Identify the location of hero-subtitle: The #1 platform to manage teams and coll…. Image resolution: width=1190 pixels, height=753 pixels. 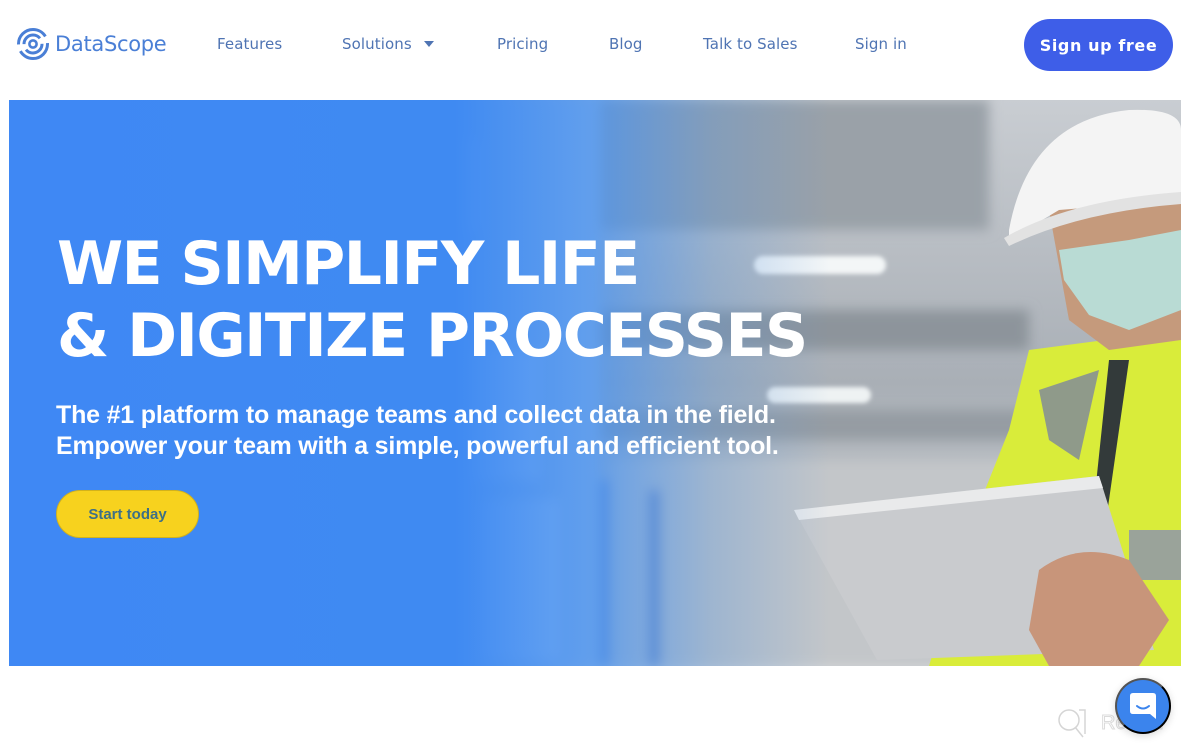
(417, 431).